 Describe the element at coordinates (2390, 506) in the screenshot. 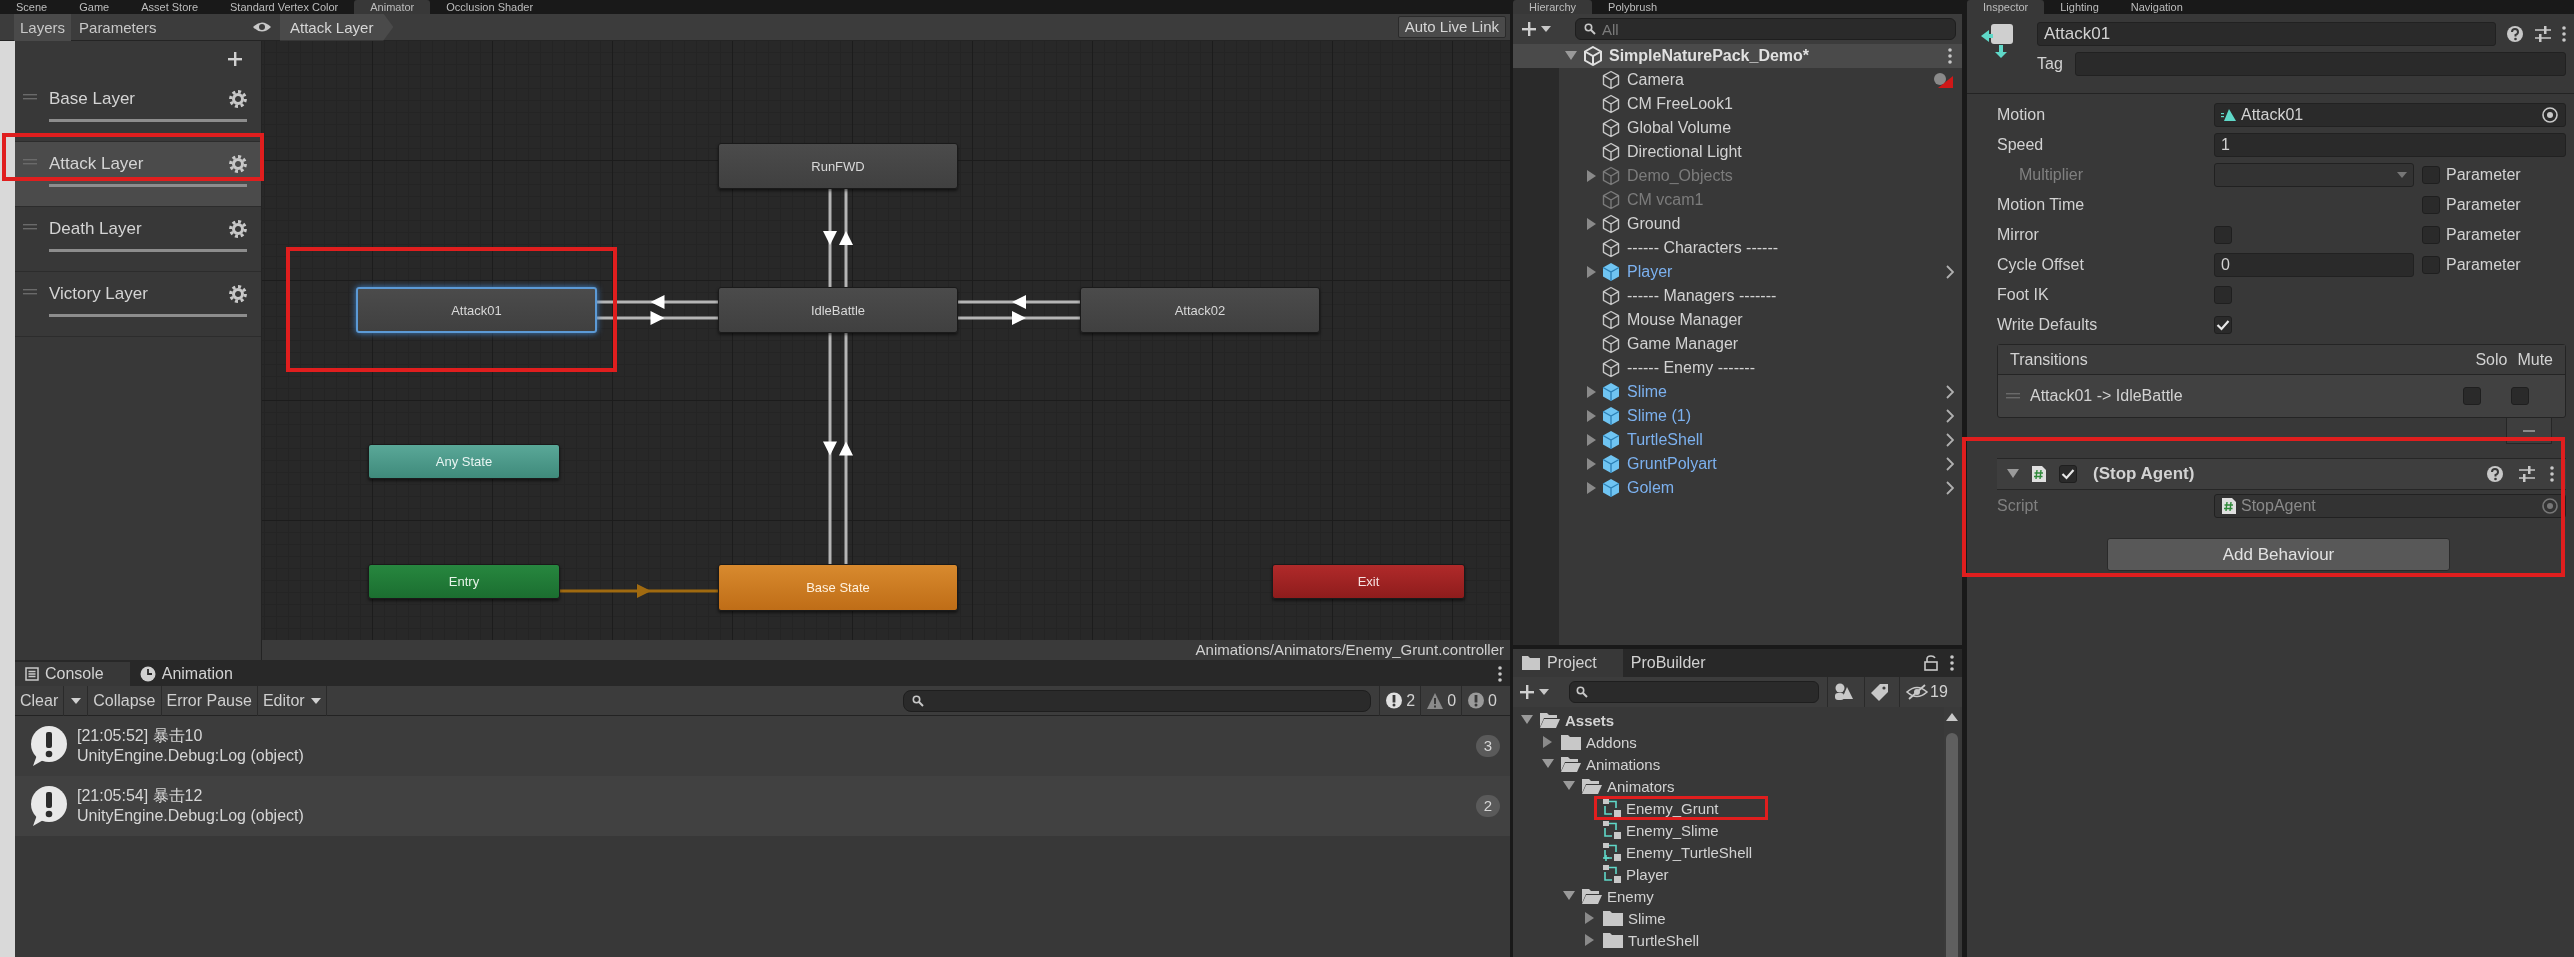

I see `script-field: StopAgent` at that location.